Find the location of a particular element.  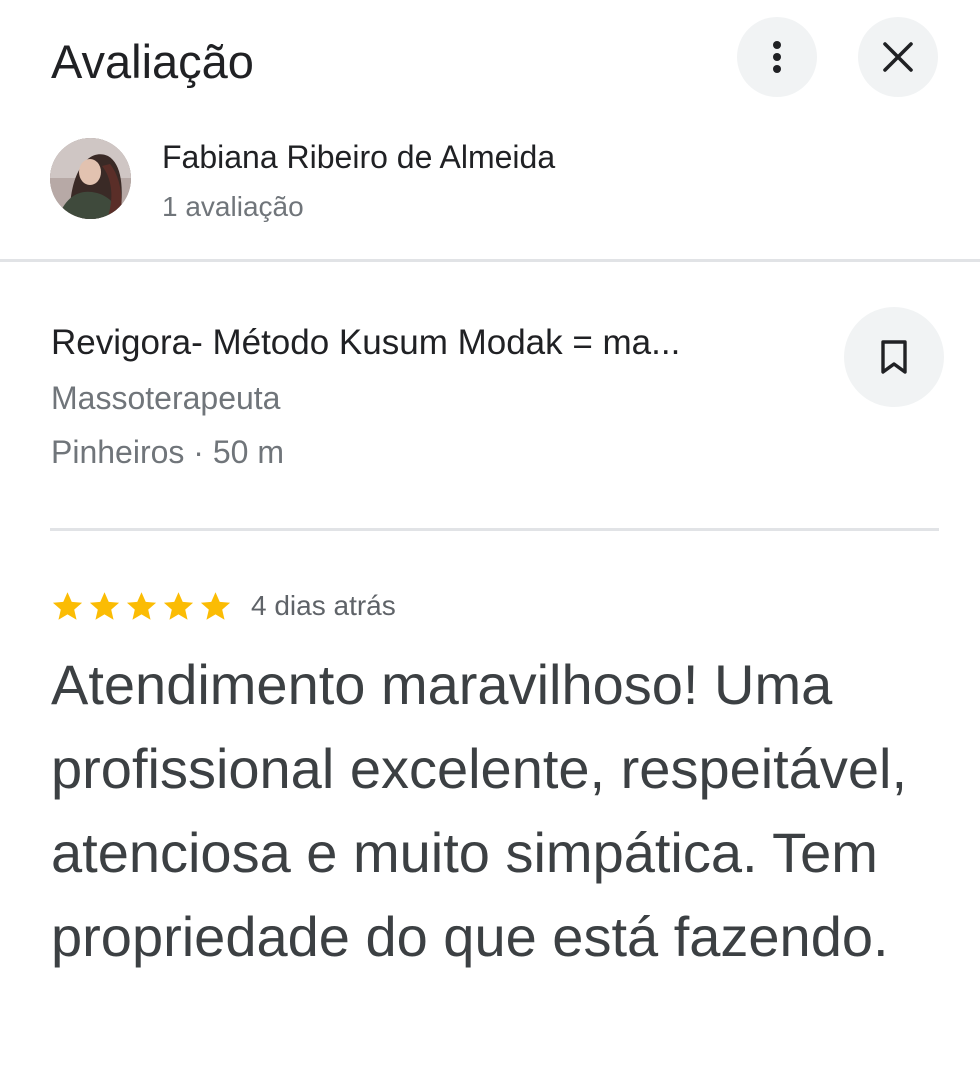

close-icon is located at coordinates (898, 57).